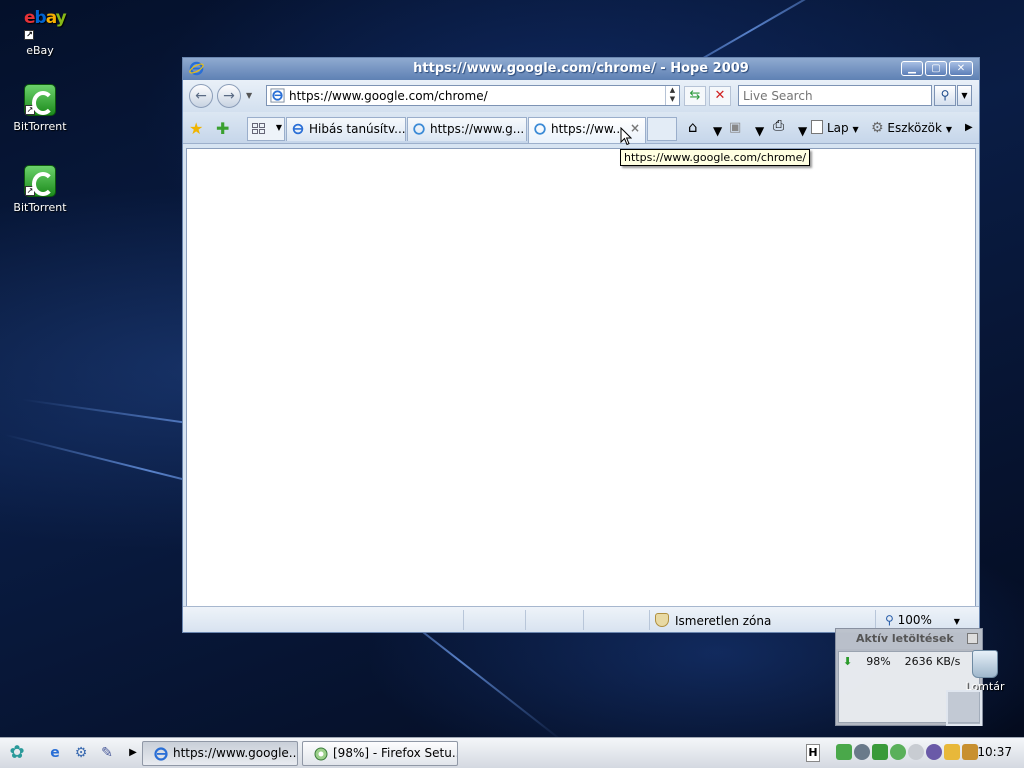  What do you see at coordinates (759, 131) in the screenshot?
I see `feeds-dropdown-icon: ▼` at bounding box center [759, 131].